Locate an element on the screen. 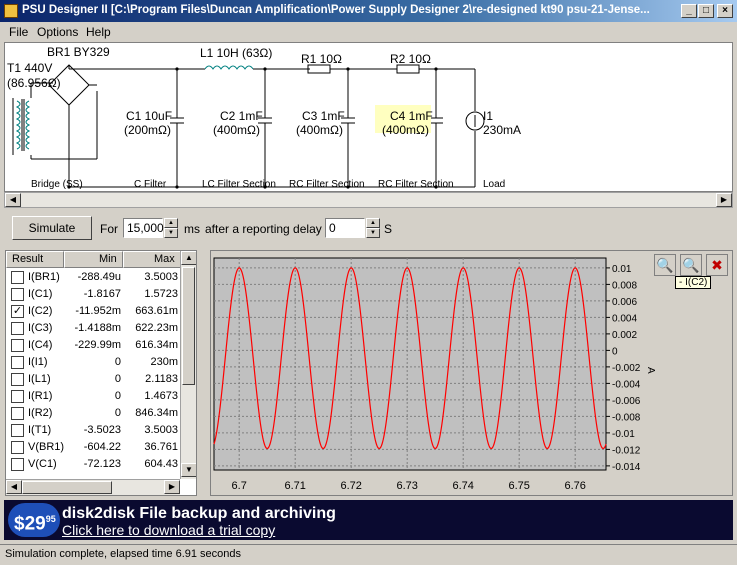 This screenshot has height=565, width=737. r2-label: R2 10Ω is located at coordinates (410, 59).